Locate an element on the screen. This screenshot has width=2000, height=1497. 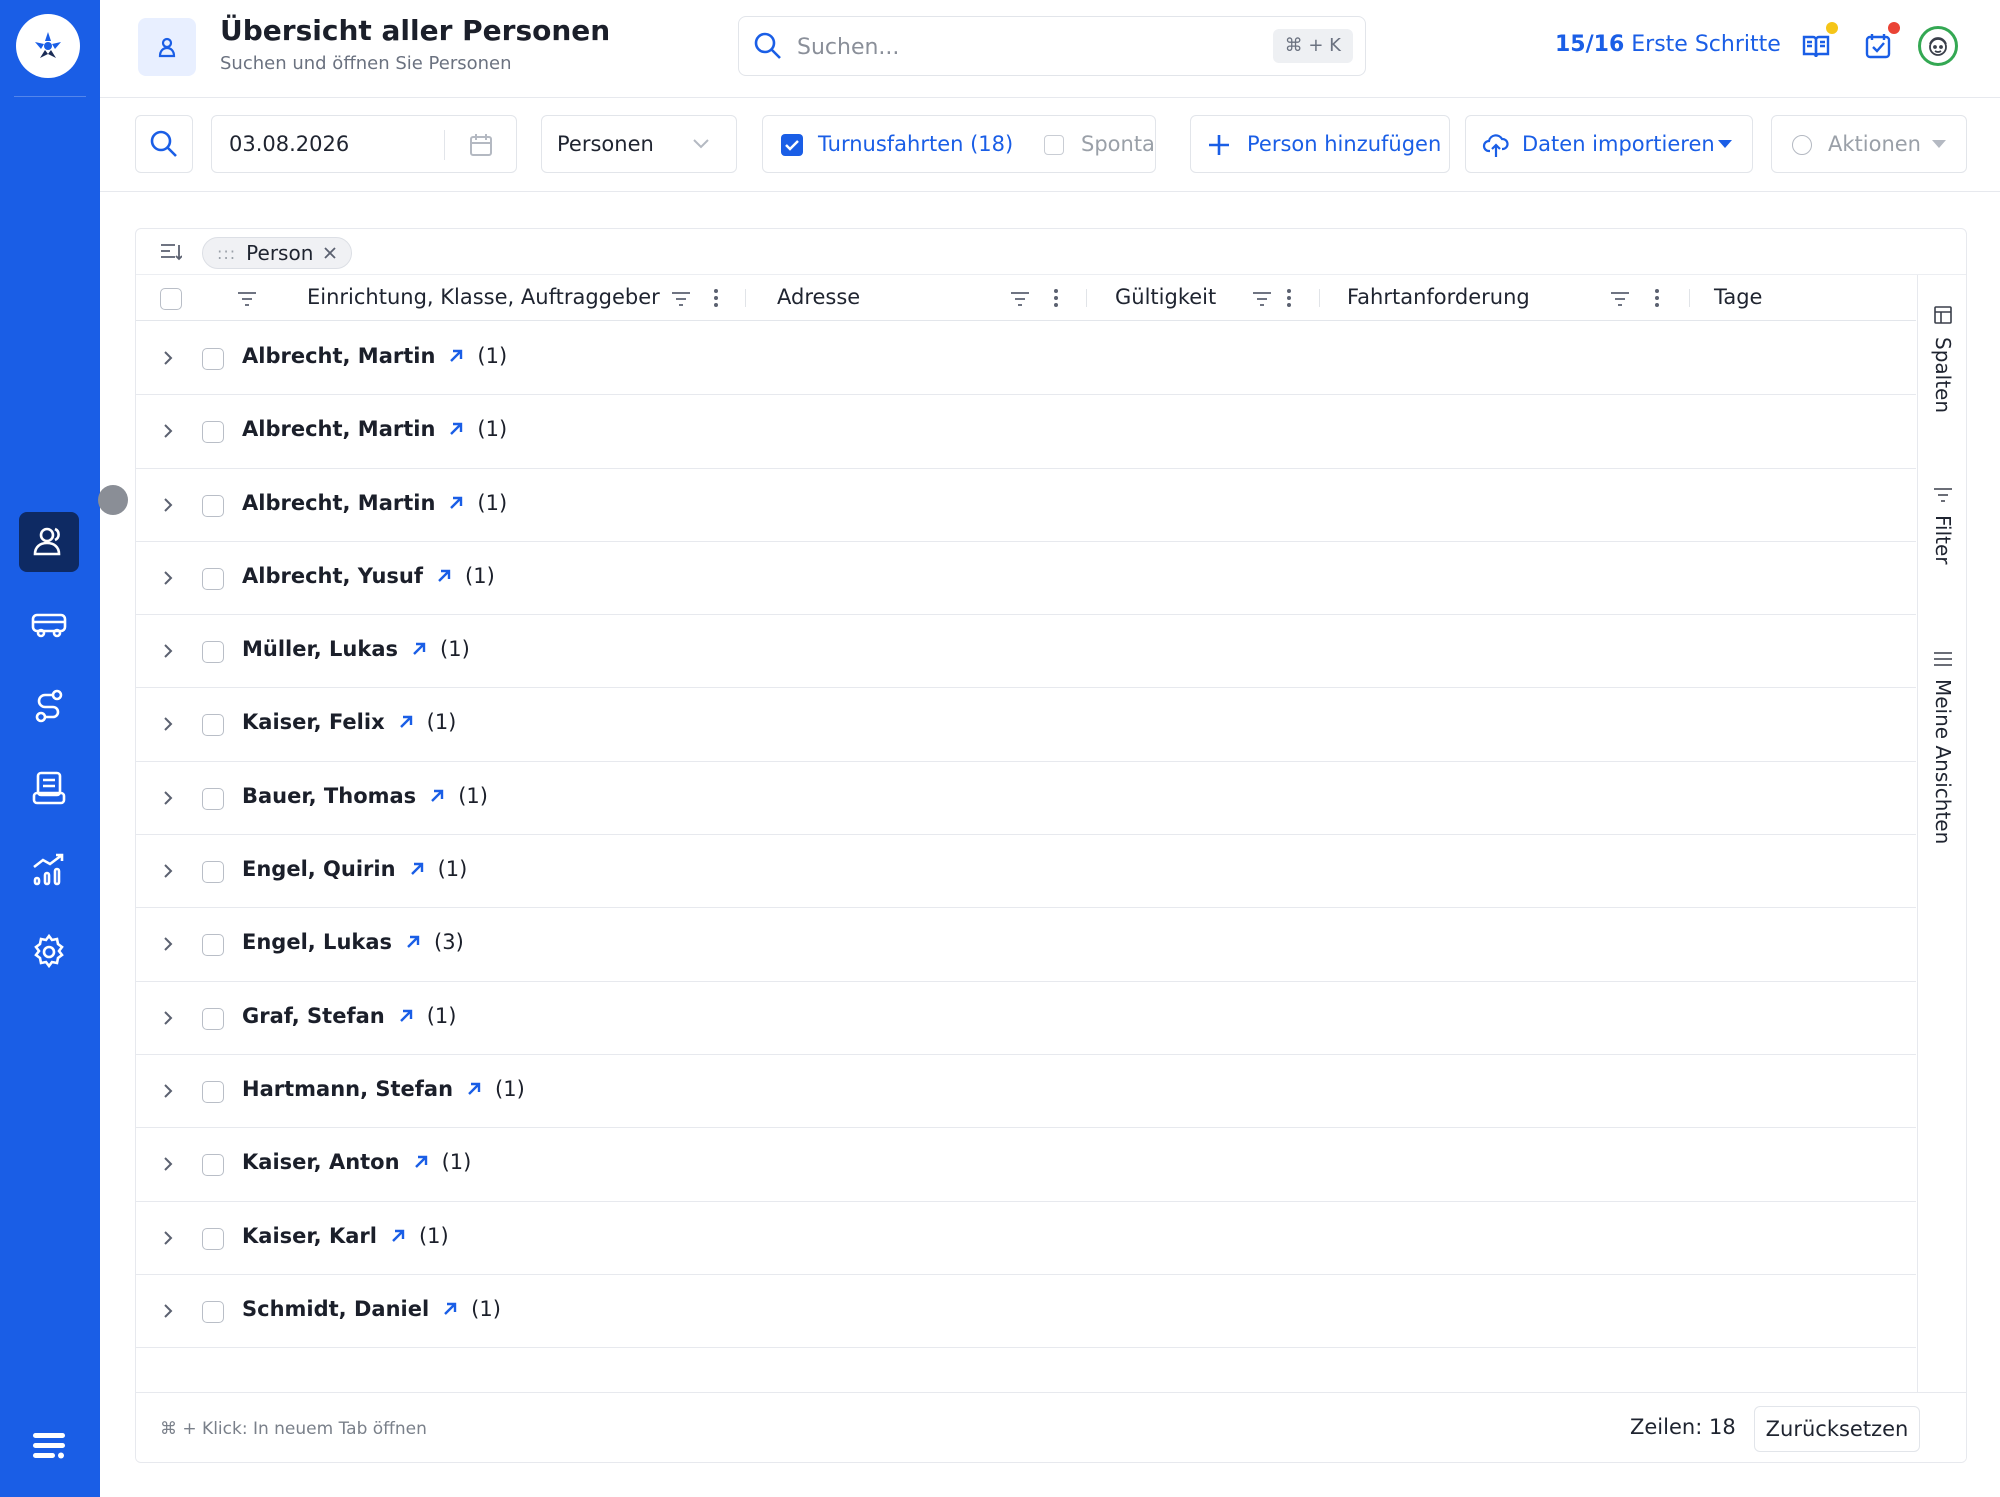
nav-persons is located at coordinates (49, 542).